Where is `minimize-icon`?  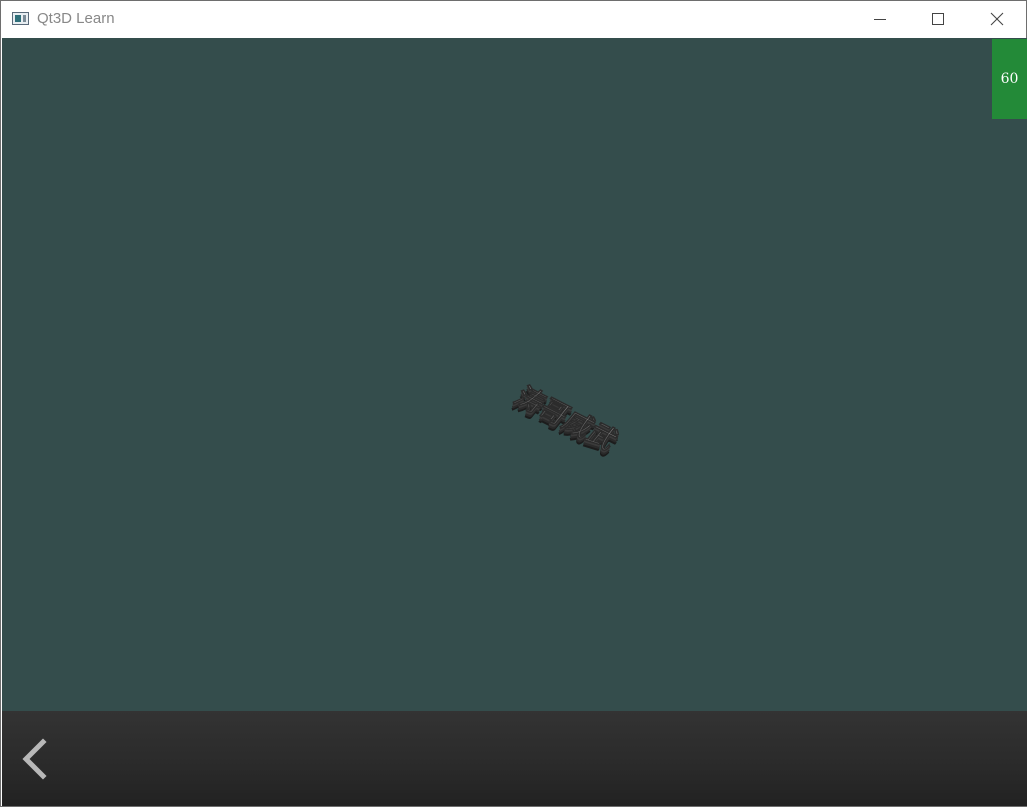 minimize-icon is located at coordinates (880, 19).